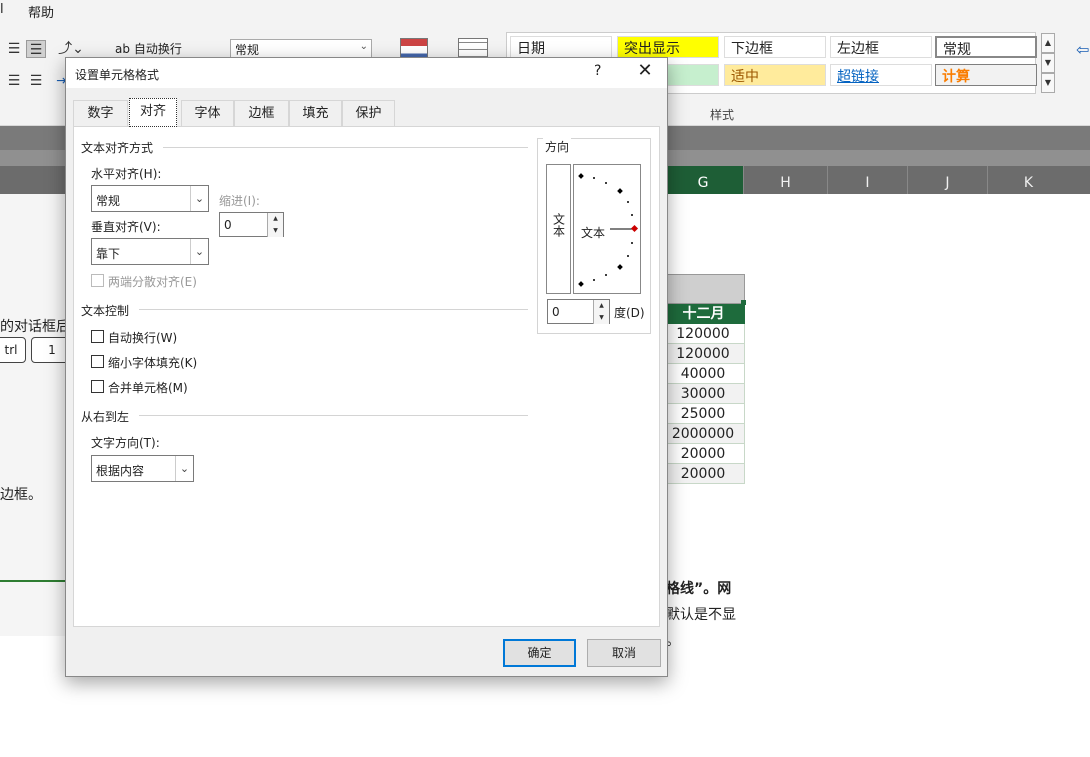 Image resolution: width=1090 pixels, height=757 pixels. What do you see at coordinates (152, 282) in the screenshot?
I see `justify-distributed-label: 两端分散对齐(E)` at bounding box center [152, 282].